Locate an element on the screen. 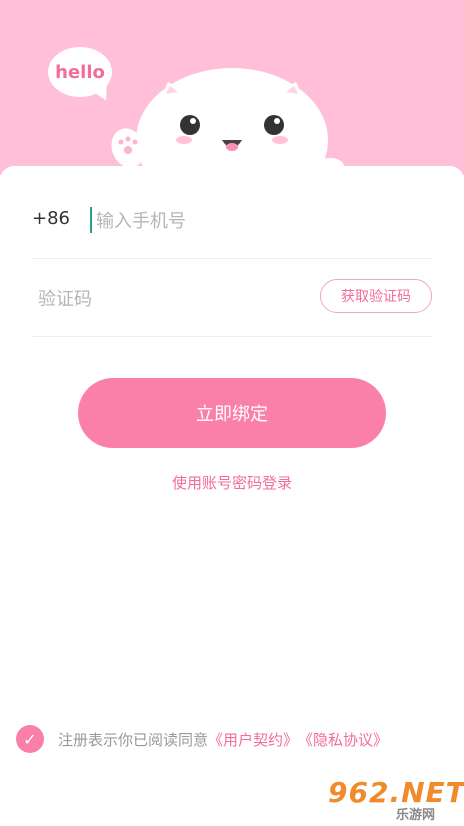 The image size is (464, 826). country-code: +86 is located at coordinates (51, 218).